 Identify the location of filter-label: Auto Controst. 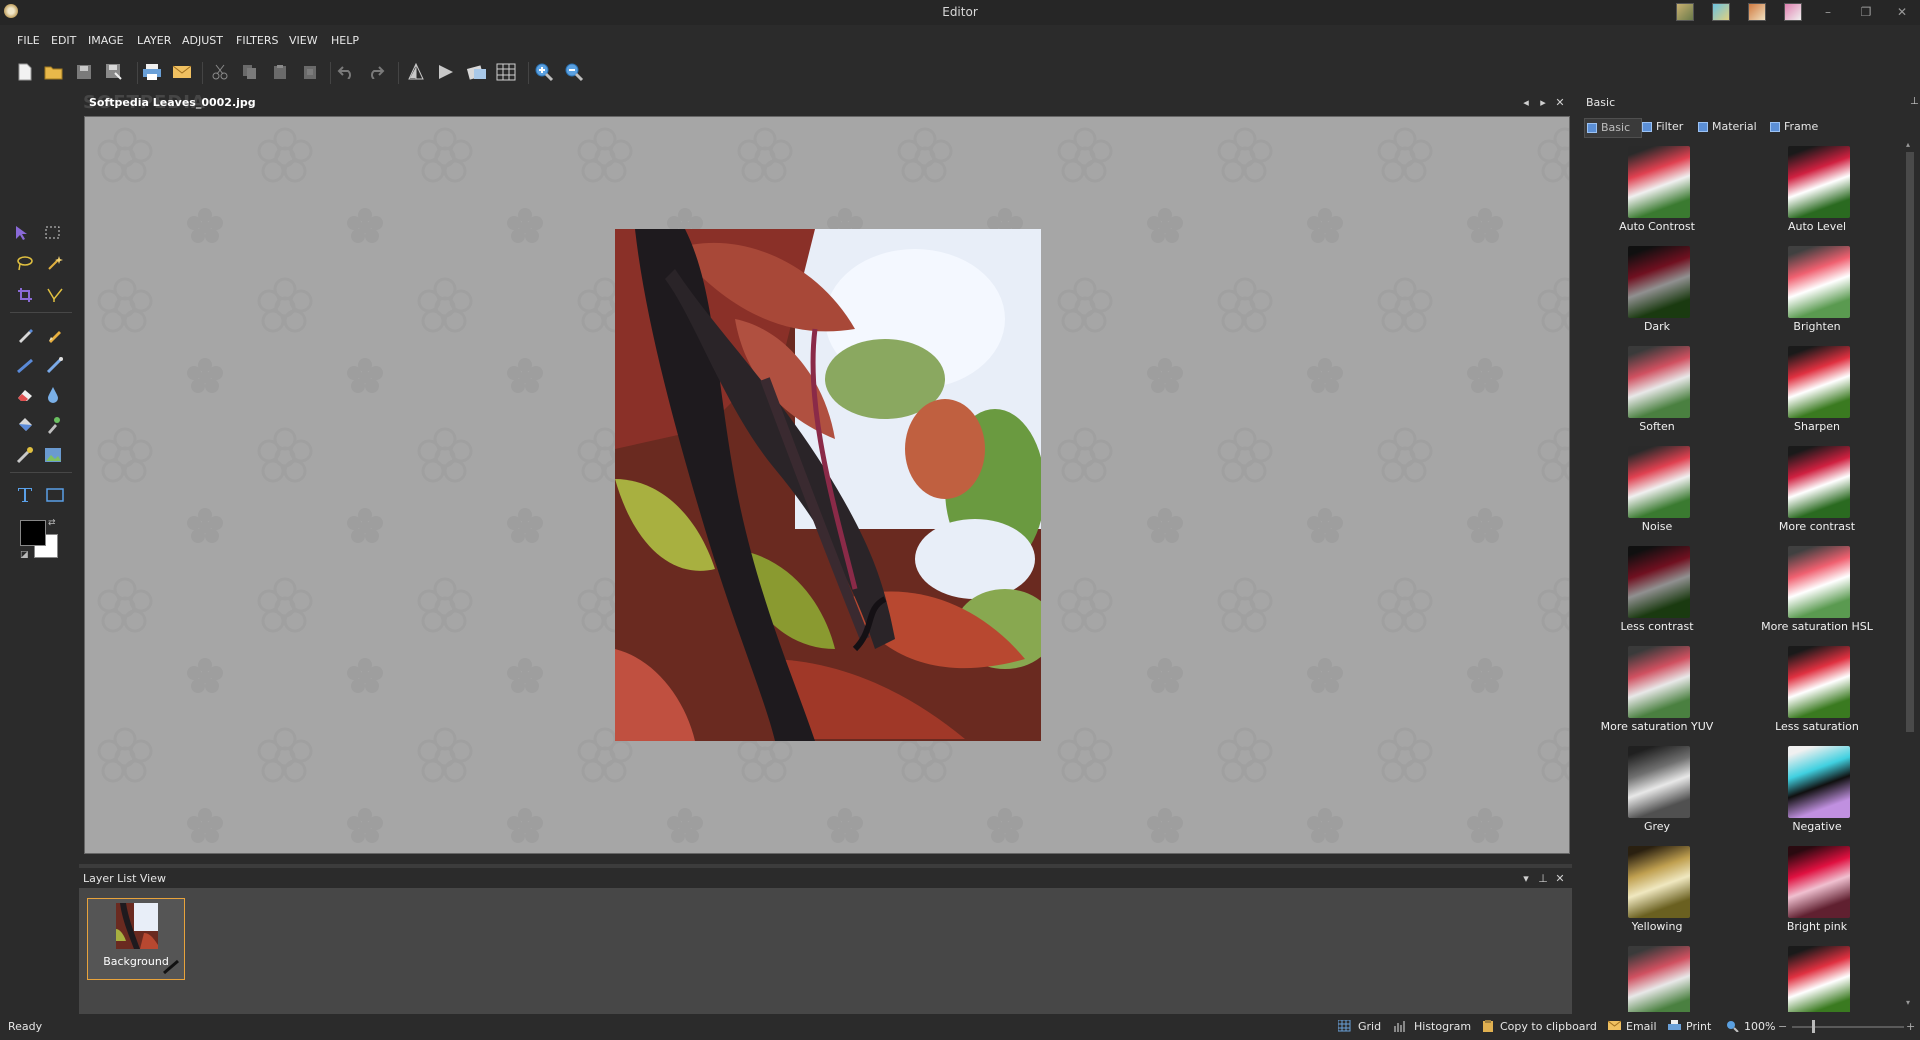
(1657, 226).